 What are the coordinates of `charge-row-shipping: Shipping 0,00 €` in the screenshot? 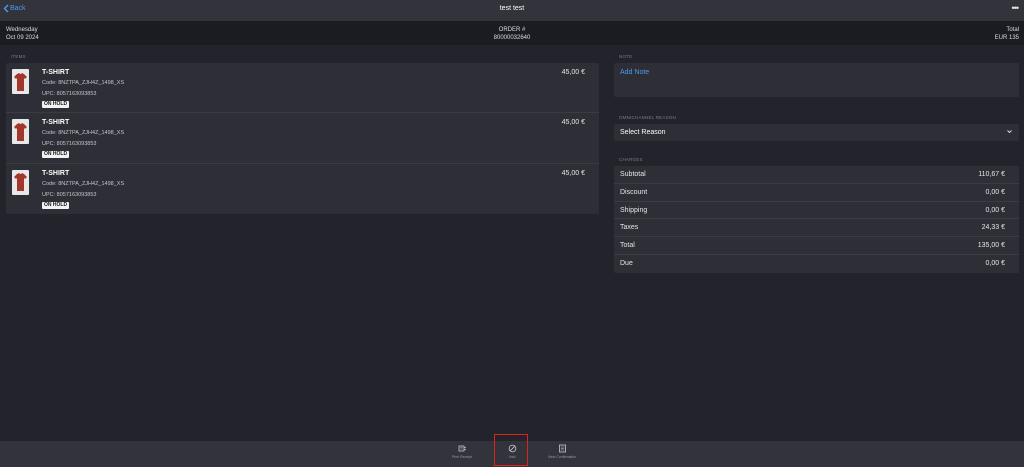 It's located at (816, 211).